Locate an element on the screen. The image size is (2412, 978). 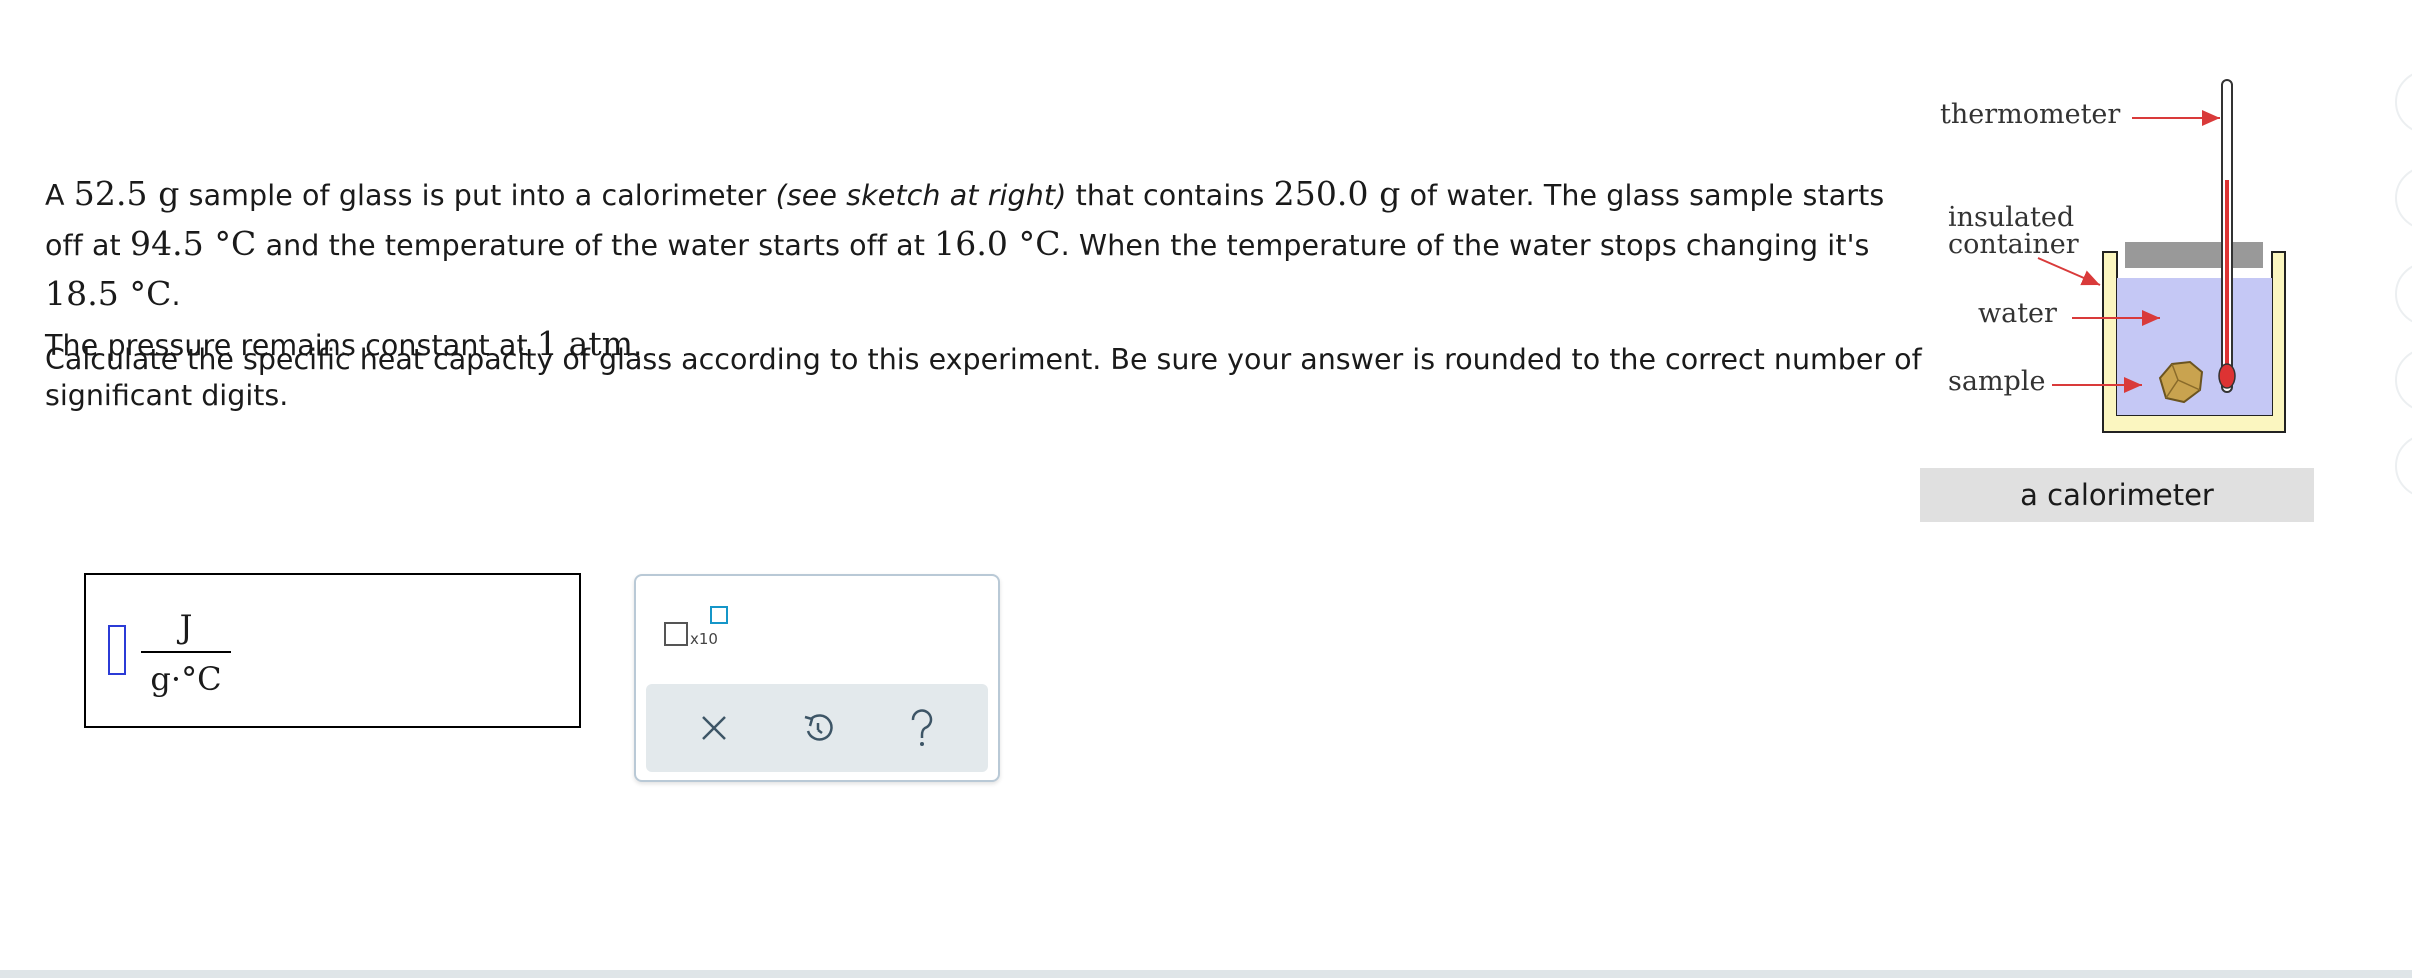
fraction-bar is located at coordinates (186, 652).